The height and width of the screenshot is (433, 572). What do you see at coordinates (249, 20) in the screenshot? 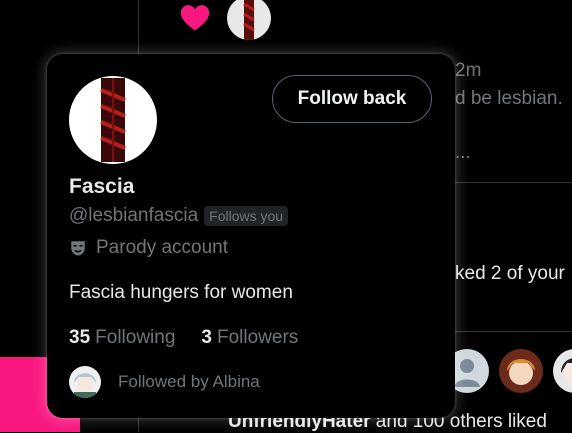
I see `liker-avatar` at bounding box center [249, 20].